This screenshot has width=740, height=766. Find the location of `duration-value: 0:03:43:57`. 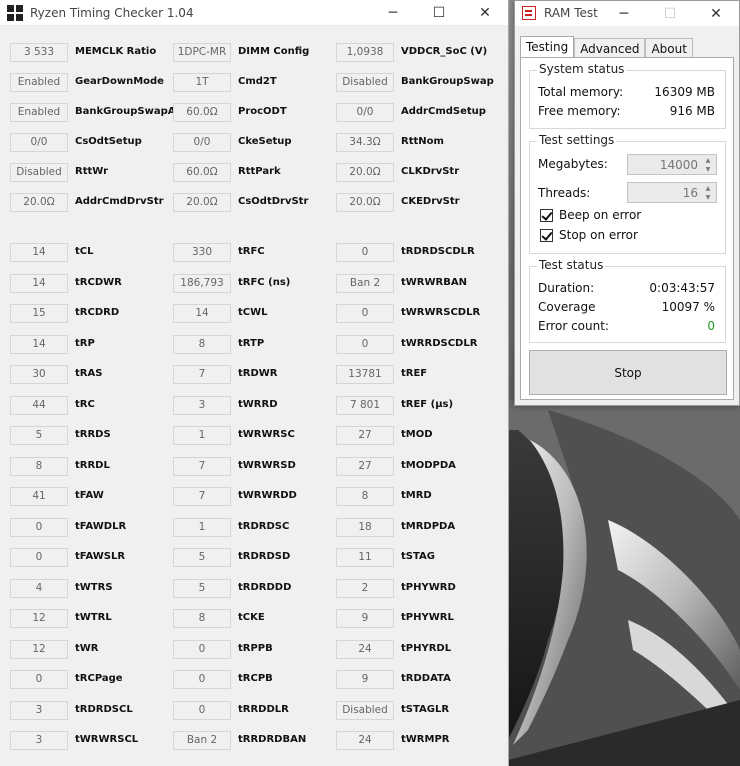

duration-value: 0:03:43:57 is located at coordinates (682, 288).